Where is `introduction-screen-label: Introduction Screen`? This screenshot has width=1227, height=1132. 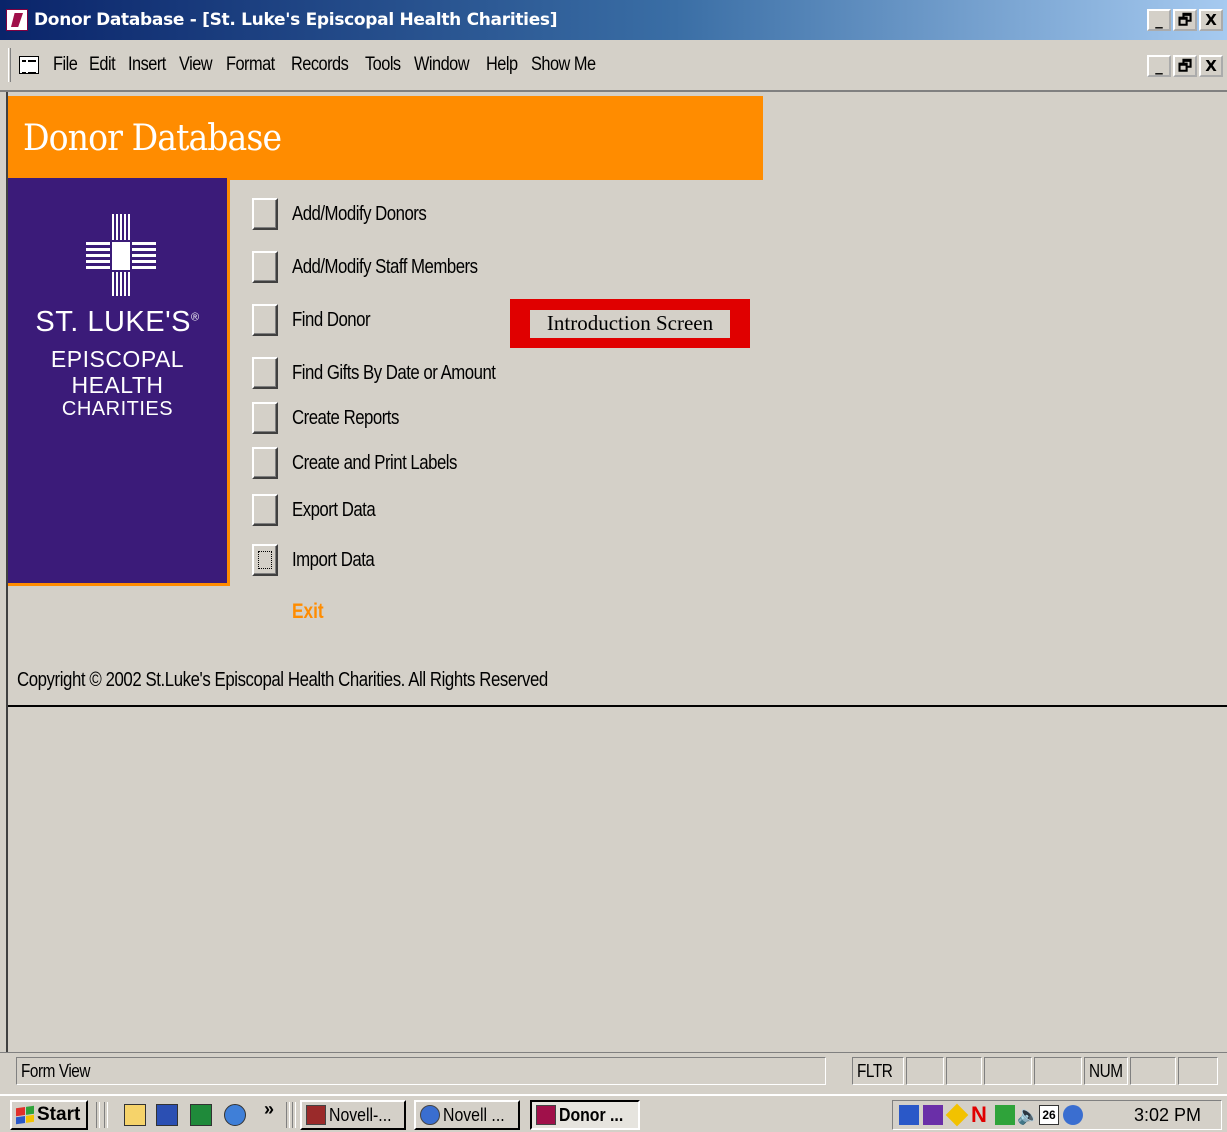
introduction-screen-label: Introduction Screen is located at coordinates (630, 323).